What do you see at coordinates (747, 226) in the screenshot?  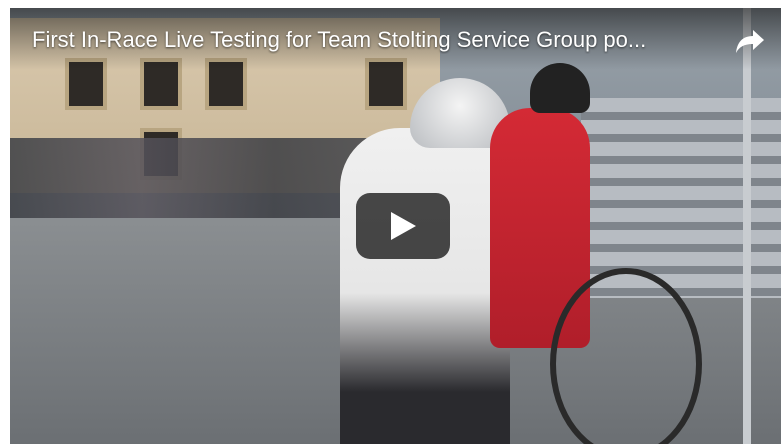 I see `scene-railing` at bounding box center [747, 226].